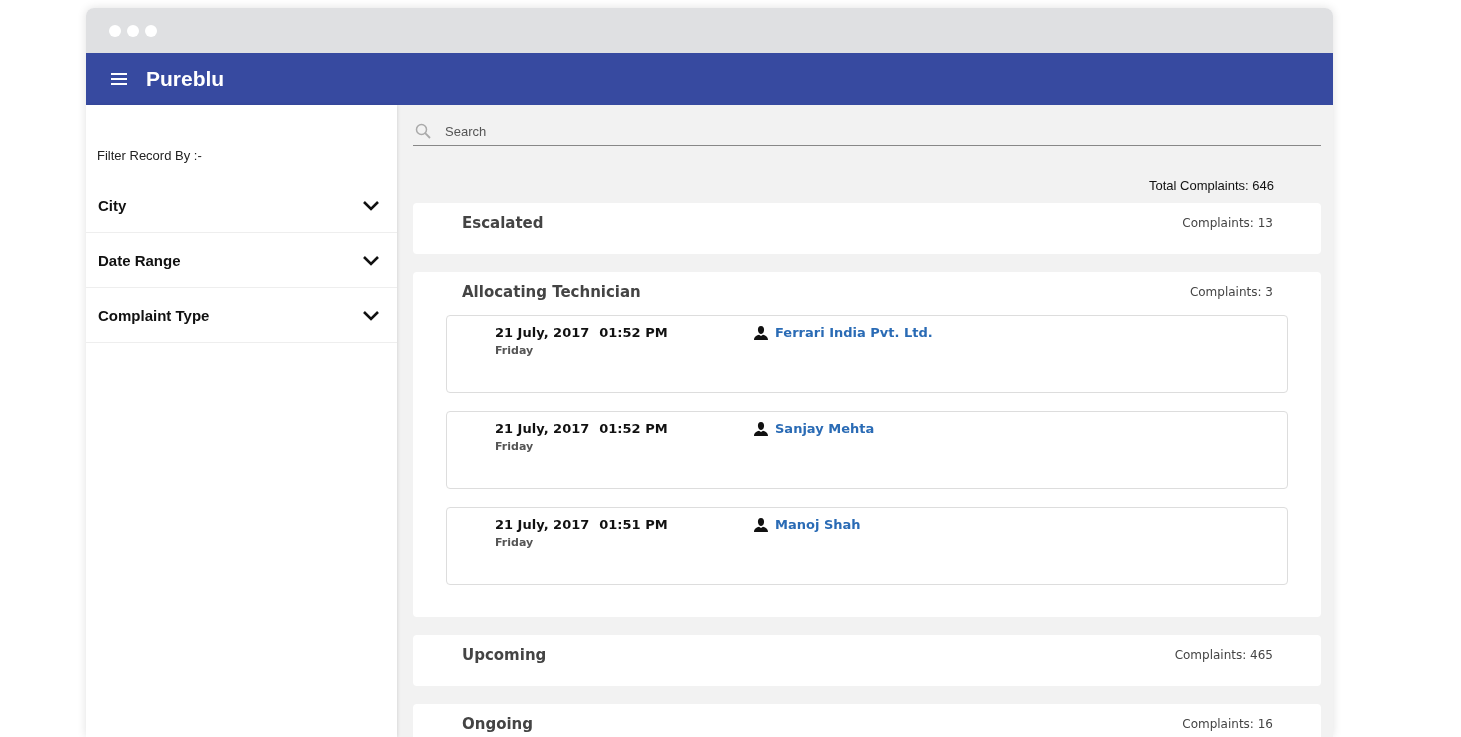 The height and width of the screenshot is (737, 1461). Describe the element at coordinates (883, 131) in the screenshot. I see `search-field: Search` at that location.